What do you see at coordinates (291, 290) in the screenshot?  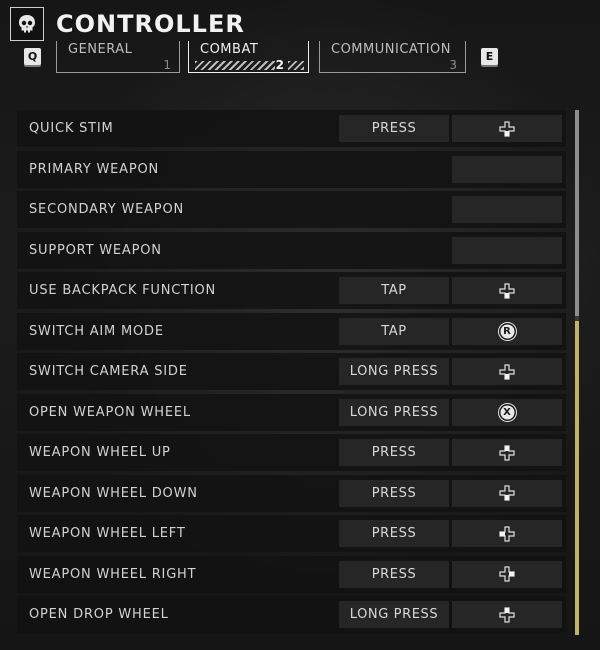 I see `binding-row: USE BACKPACK FUNCTION TAP` at bounding box center [291, 290].